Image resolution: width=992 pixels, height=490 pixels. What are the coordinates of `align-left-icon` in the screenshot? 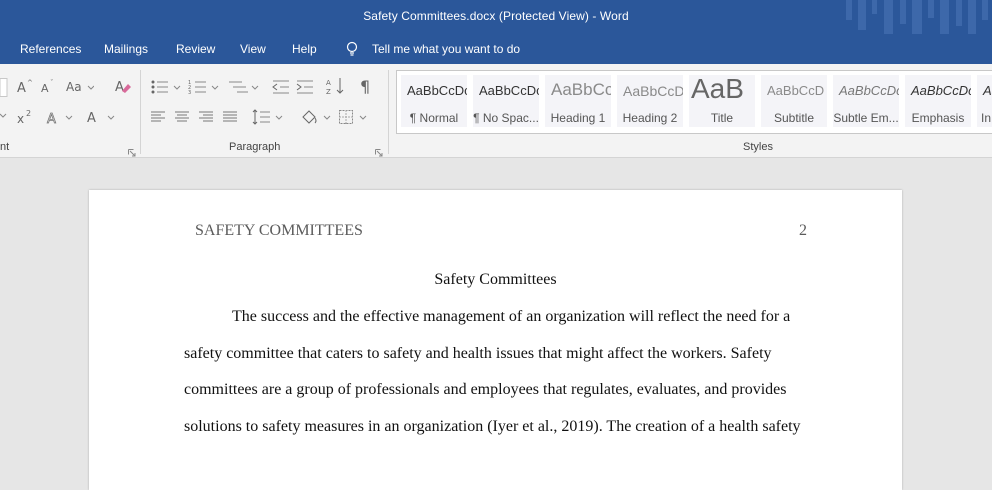 It's located at (158, 117).